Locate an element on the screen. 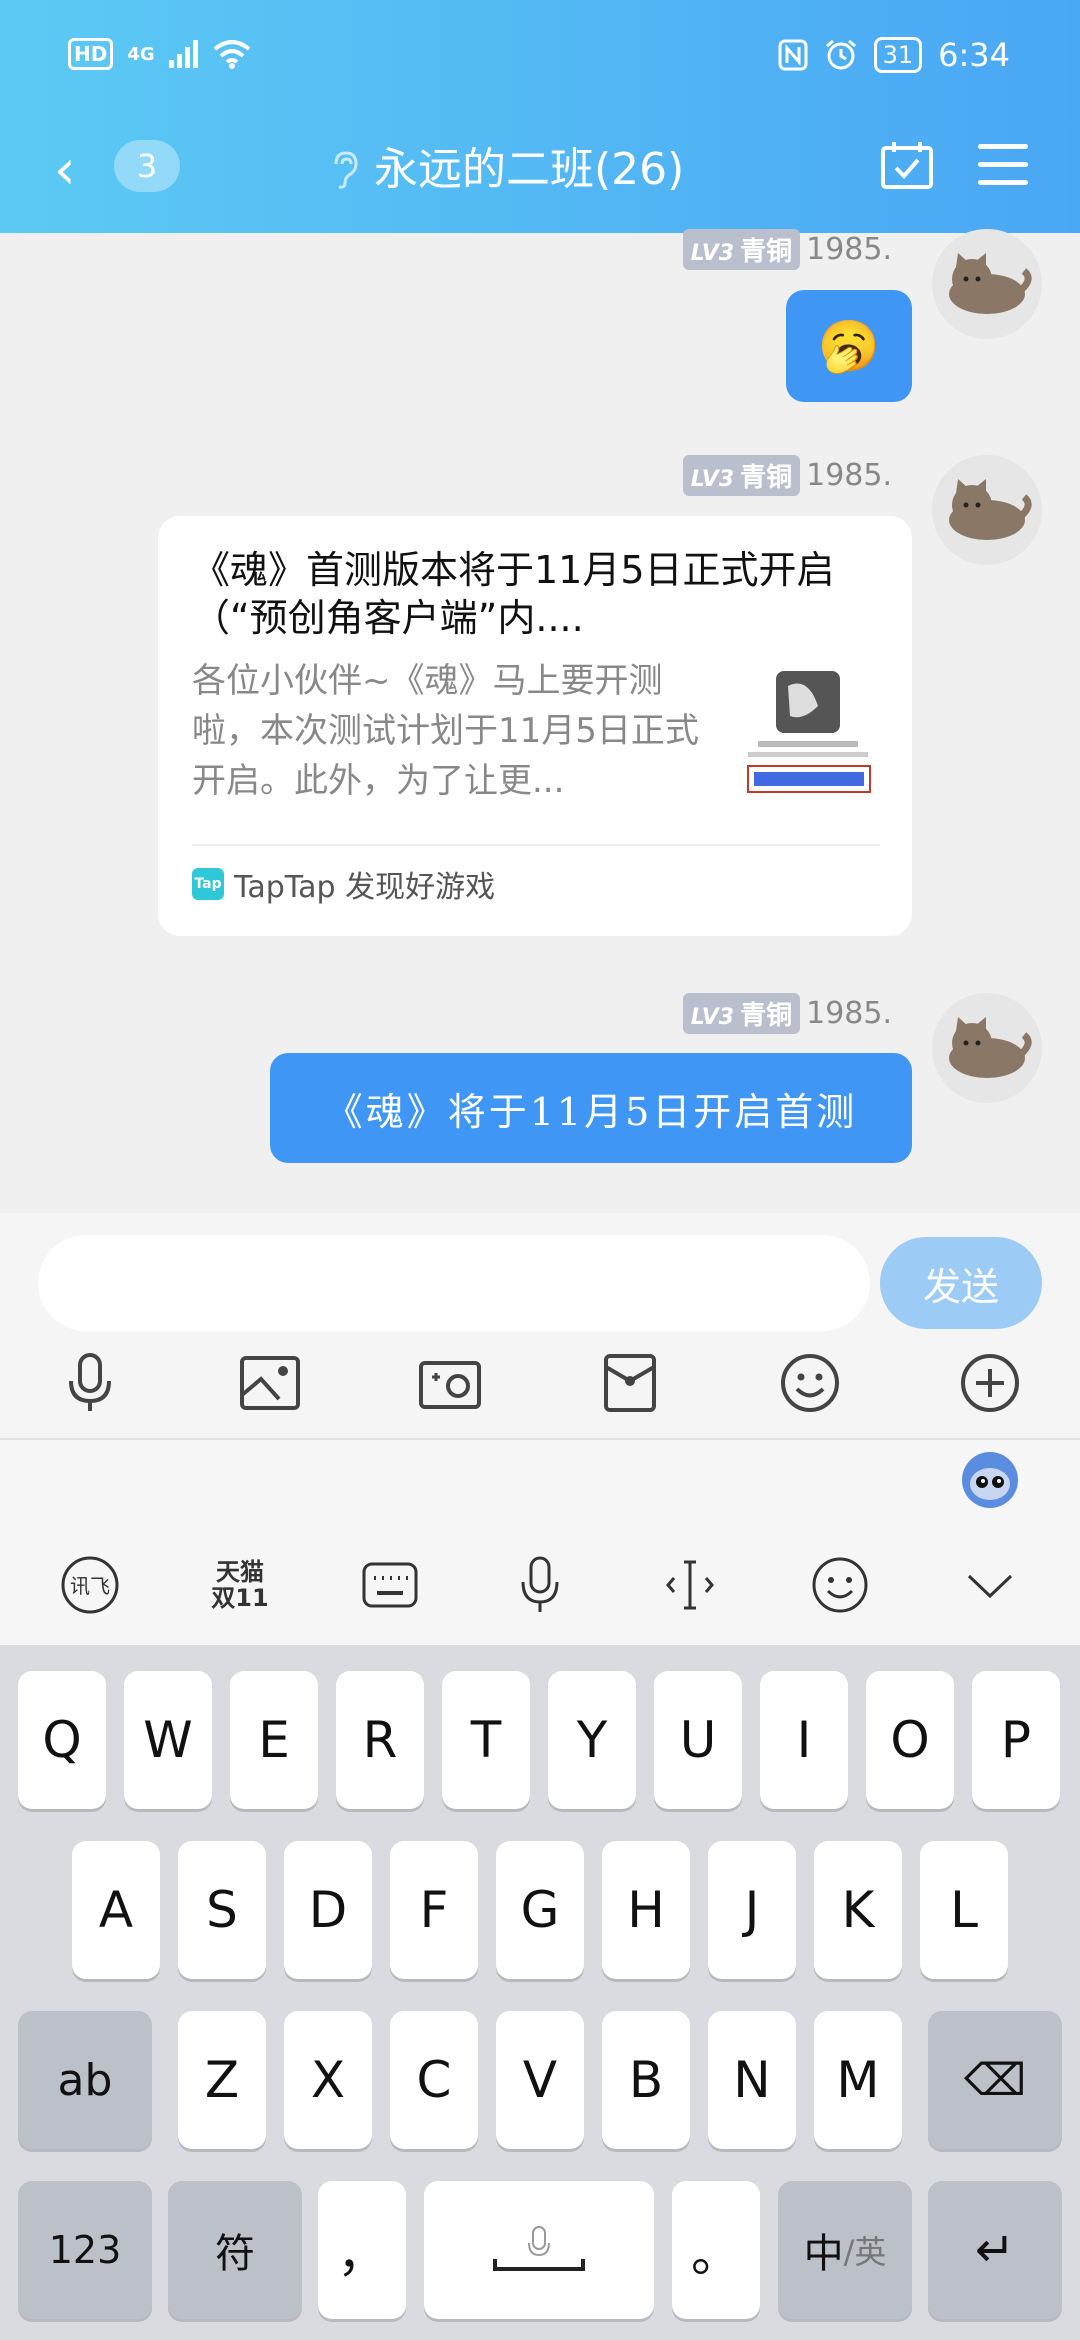 The width and height of the screenshot is (1080, 2340). key-r: R is located at coordinates (380, 1740).